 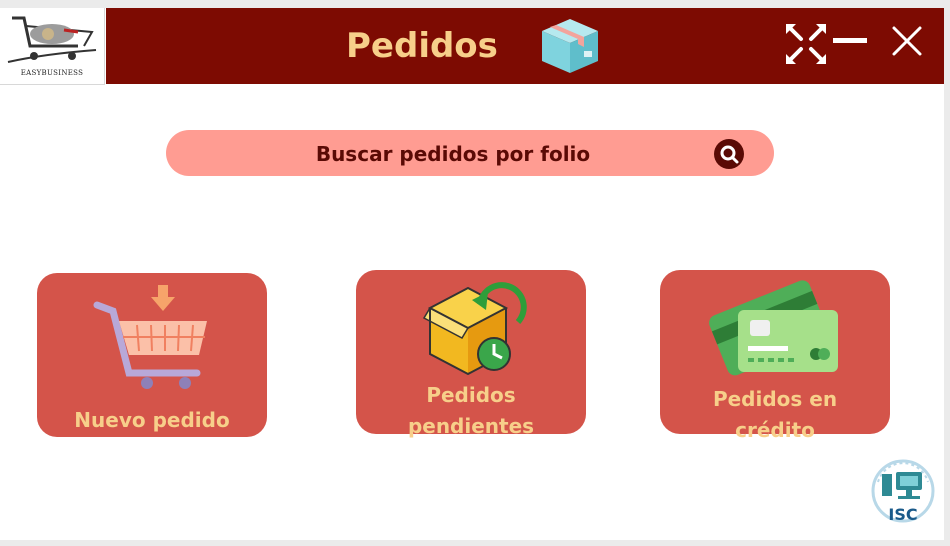 I want to click on minimize-icon, so click(x=850, y=41).